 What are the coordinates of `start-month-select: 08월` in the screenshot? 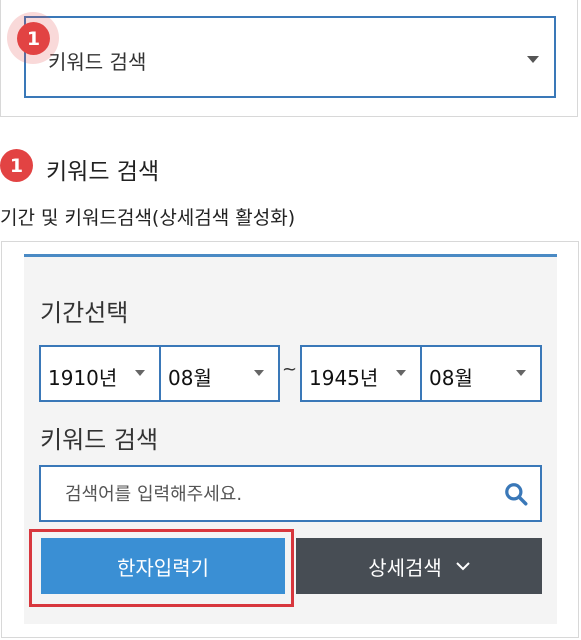 It's located at (218, 373).